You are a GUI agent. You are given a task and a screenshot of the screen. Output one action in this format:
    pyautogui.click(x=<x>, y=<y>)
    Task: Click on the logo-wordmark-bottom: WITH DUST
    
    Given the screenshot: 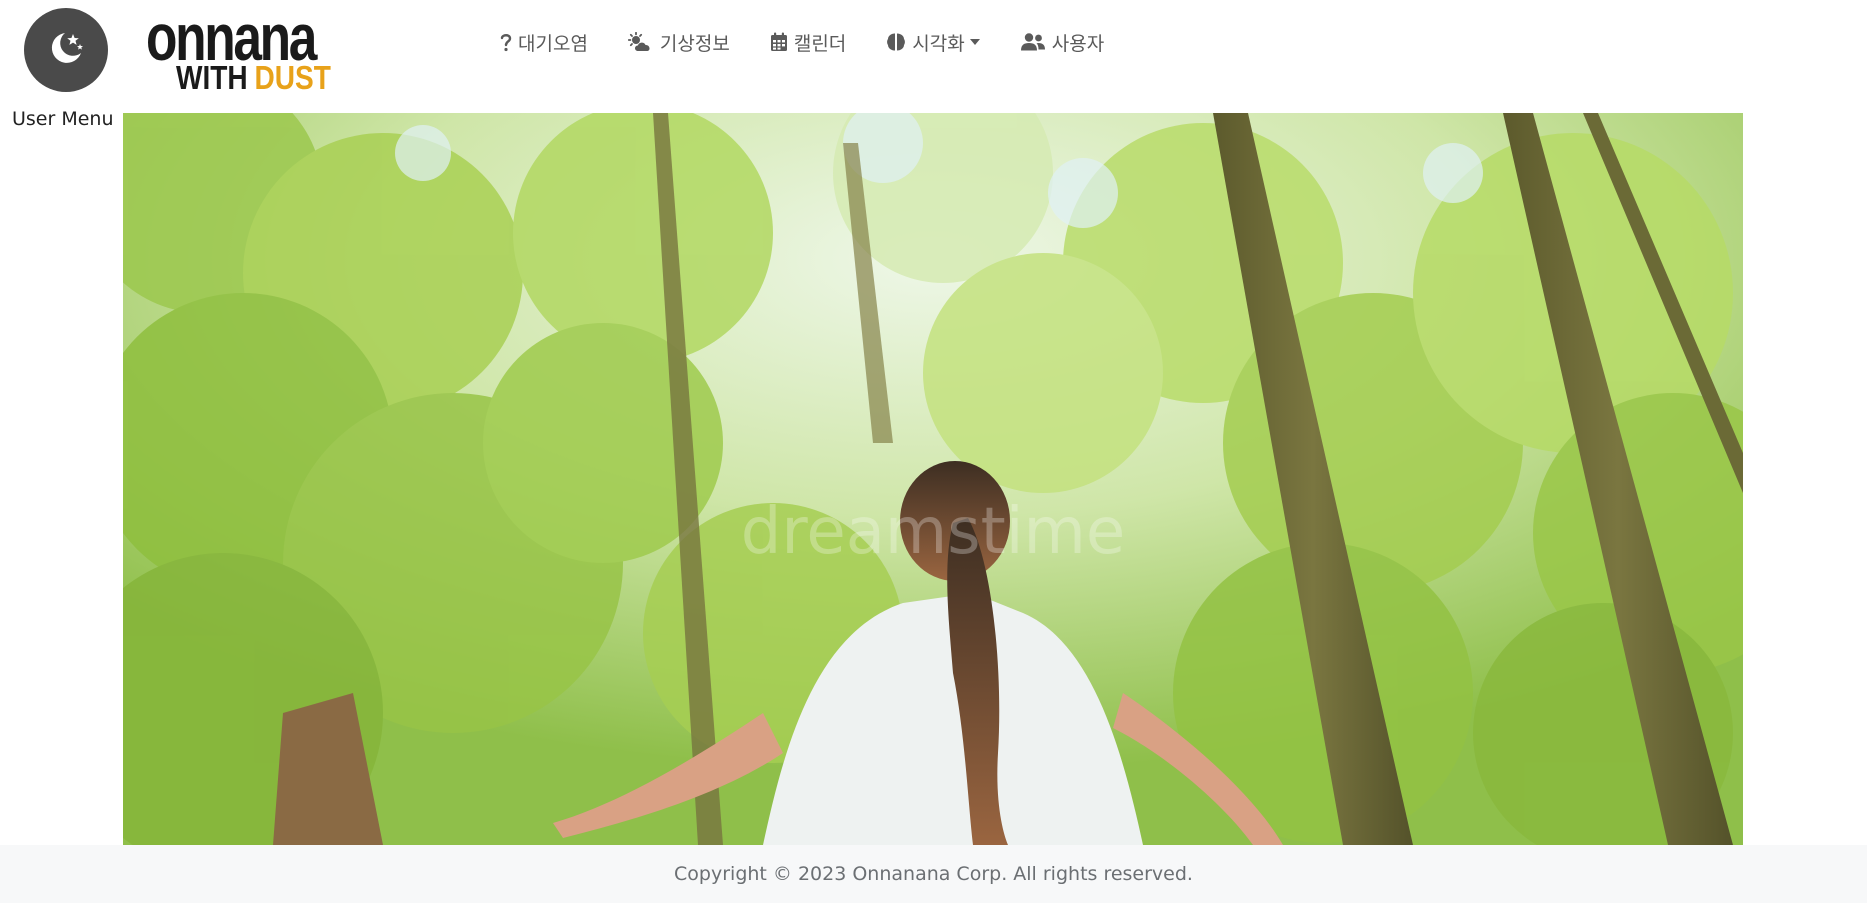 What is the action you would take?
    pyautogui.click(x=253, y=78)
    